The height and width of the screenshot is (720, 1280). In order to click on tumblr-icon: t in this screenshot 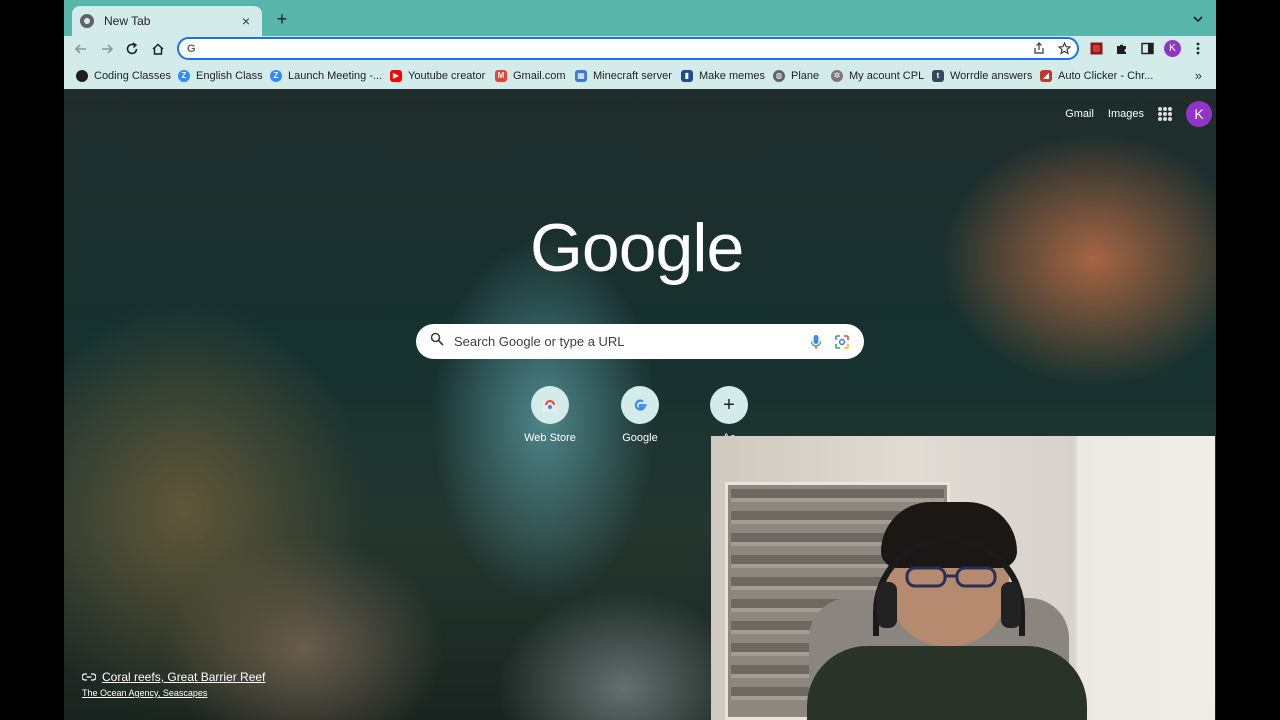, I will do `click(938, 75)`.